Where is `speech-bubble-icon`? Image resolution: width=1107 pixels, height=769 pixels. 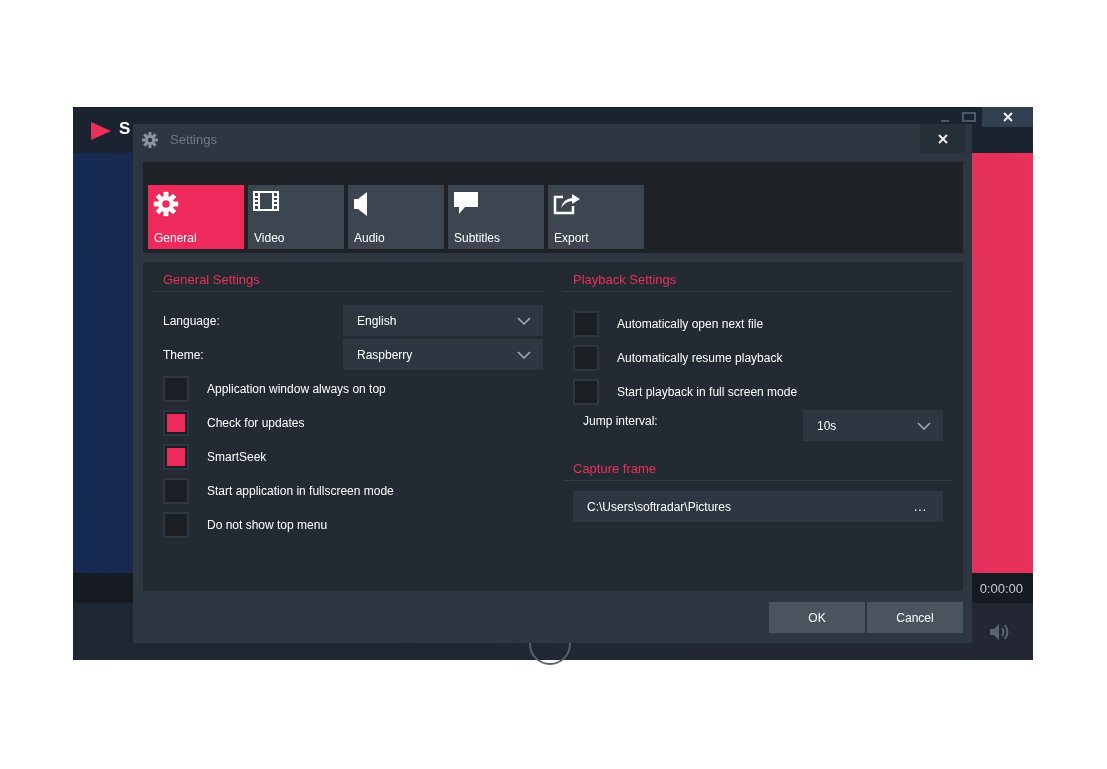
speech-bubble-icon is located at coordinates (466, 203).